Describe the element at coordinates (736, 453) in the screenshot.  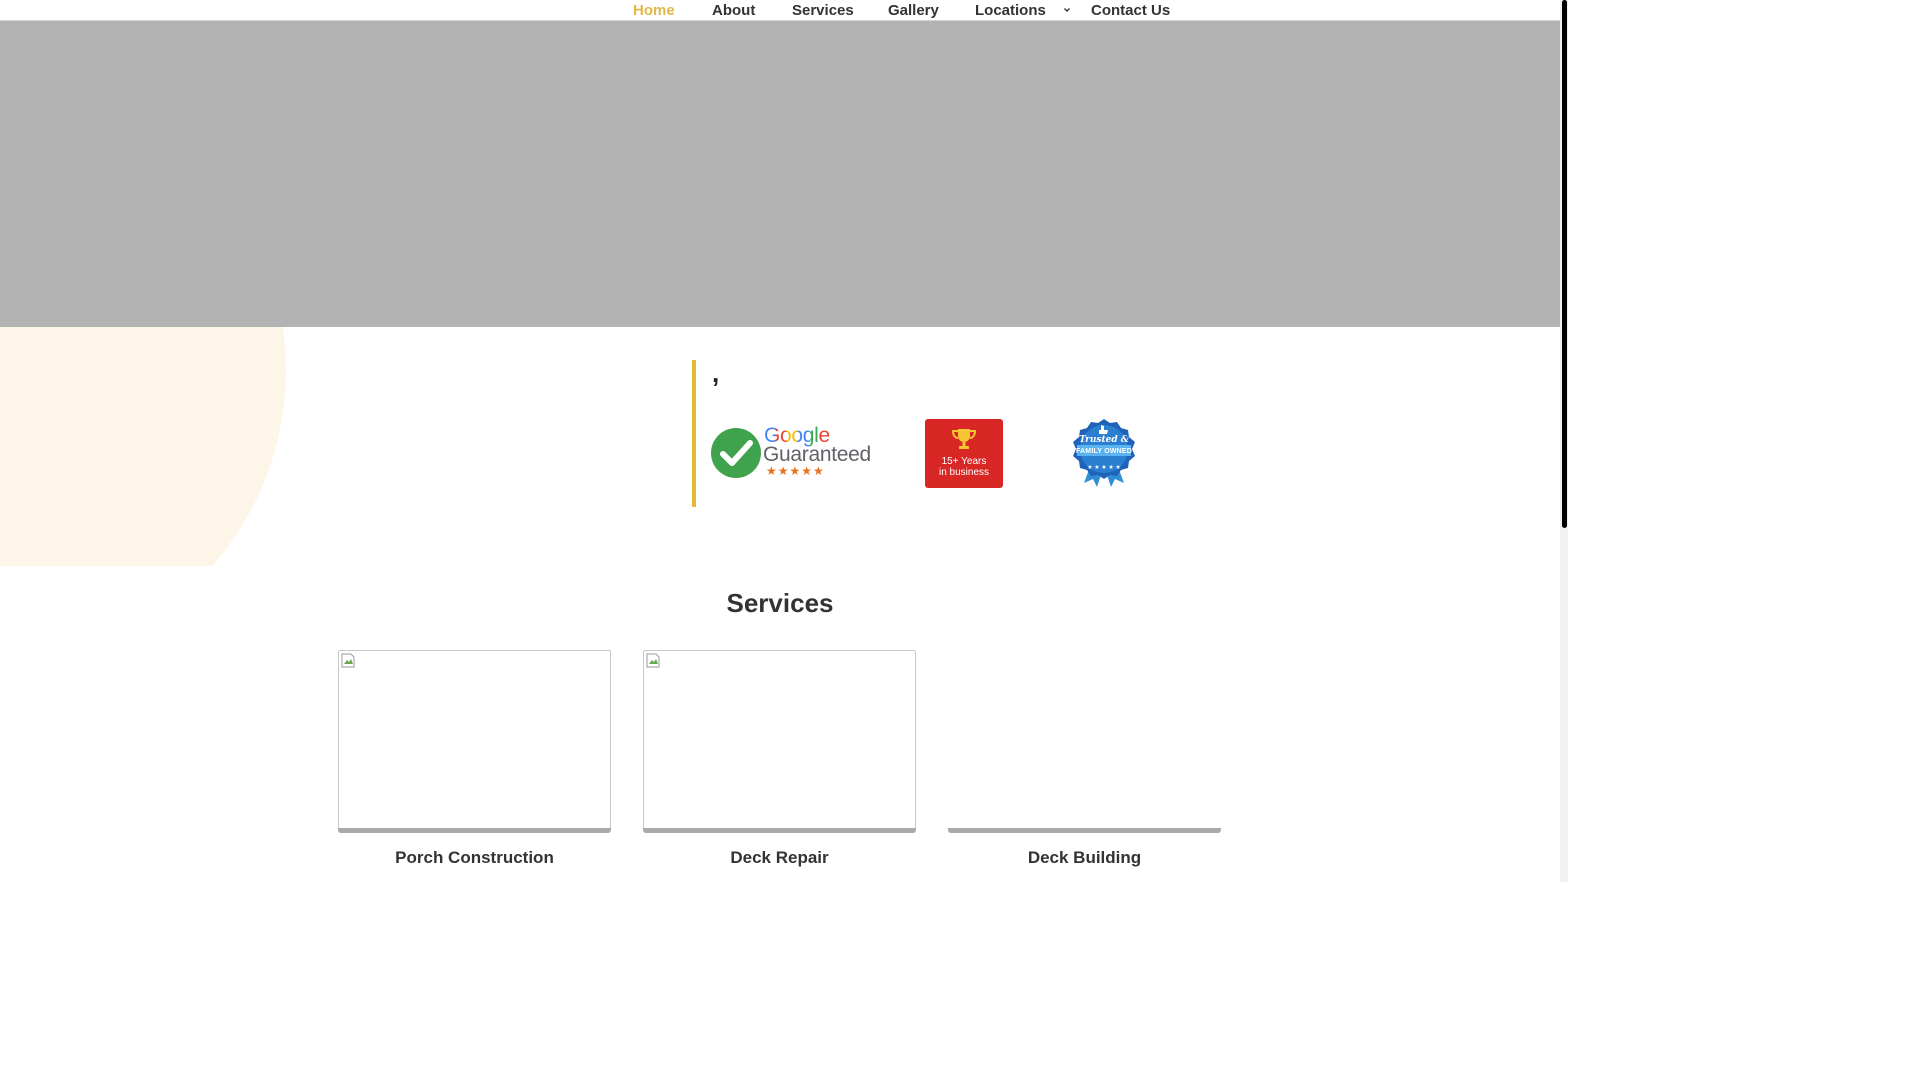
I see `check-icon` at that location.